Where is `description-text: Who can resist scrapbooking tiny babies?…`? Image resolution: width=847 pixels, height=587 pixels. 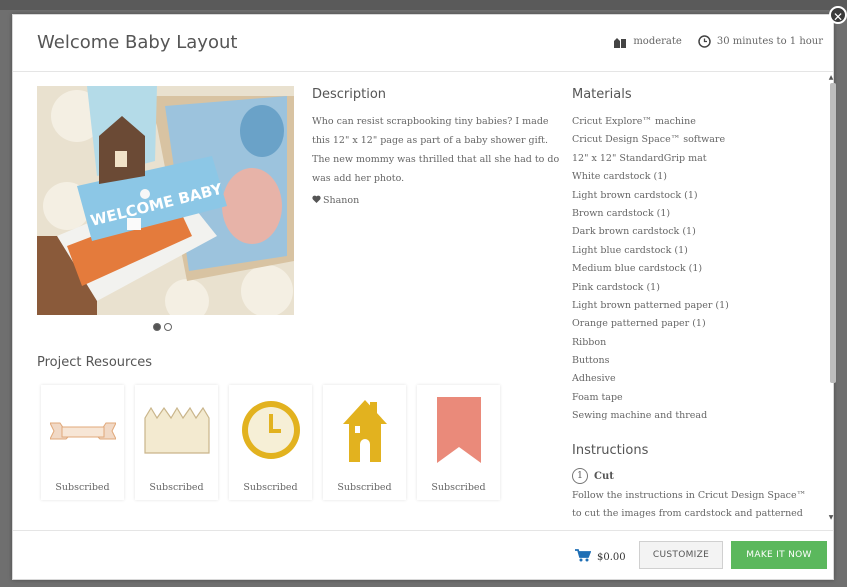
description-text: Who can resist scrapbooking tiny babies?… is located at coordinates (436, 150).